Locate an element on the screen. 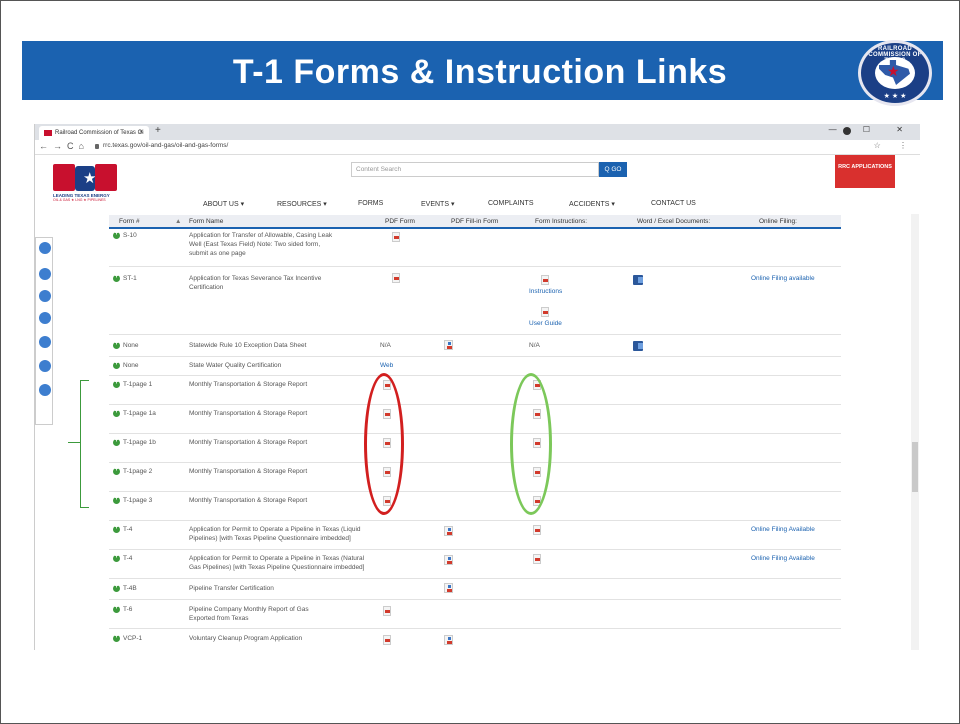 The image size is (960, 724). oil-well-icon is located at coordinates (45, 248).